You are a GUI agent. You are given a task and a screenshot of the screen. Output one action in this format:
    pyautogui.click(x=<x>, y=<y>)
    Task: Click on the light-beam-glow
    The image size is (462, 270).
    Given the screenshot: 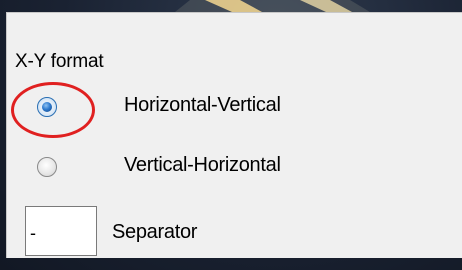 What is the action you would take?
    pyautogui.click(x=272, y=6)
    